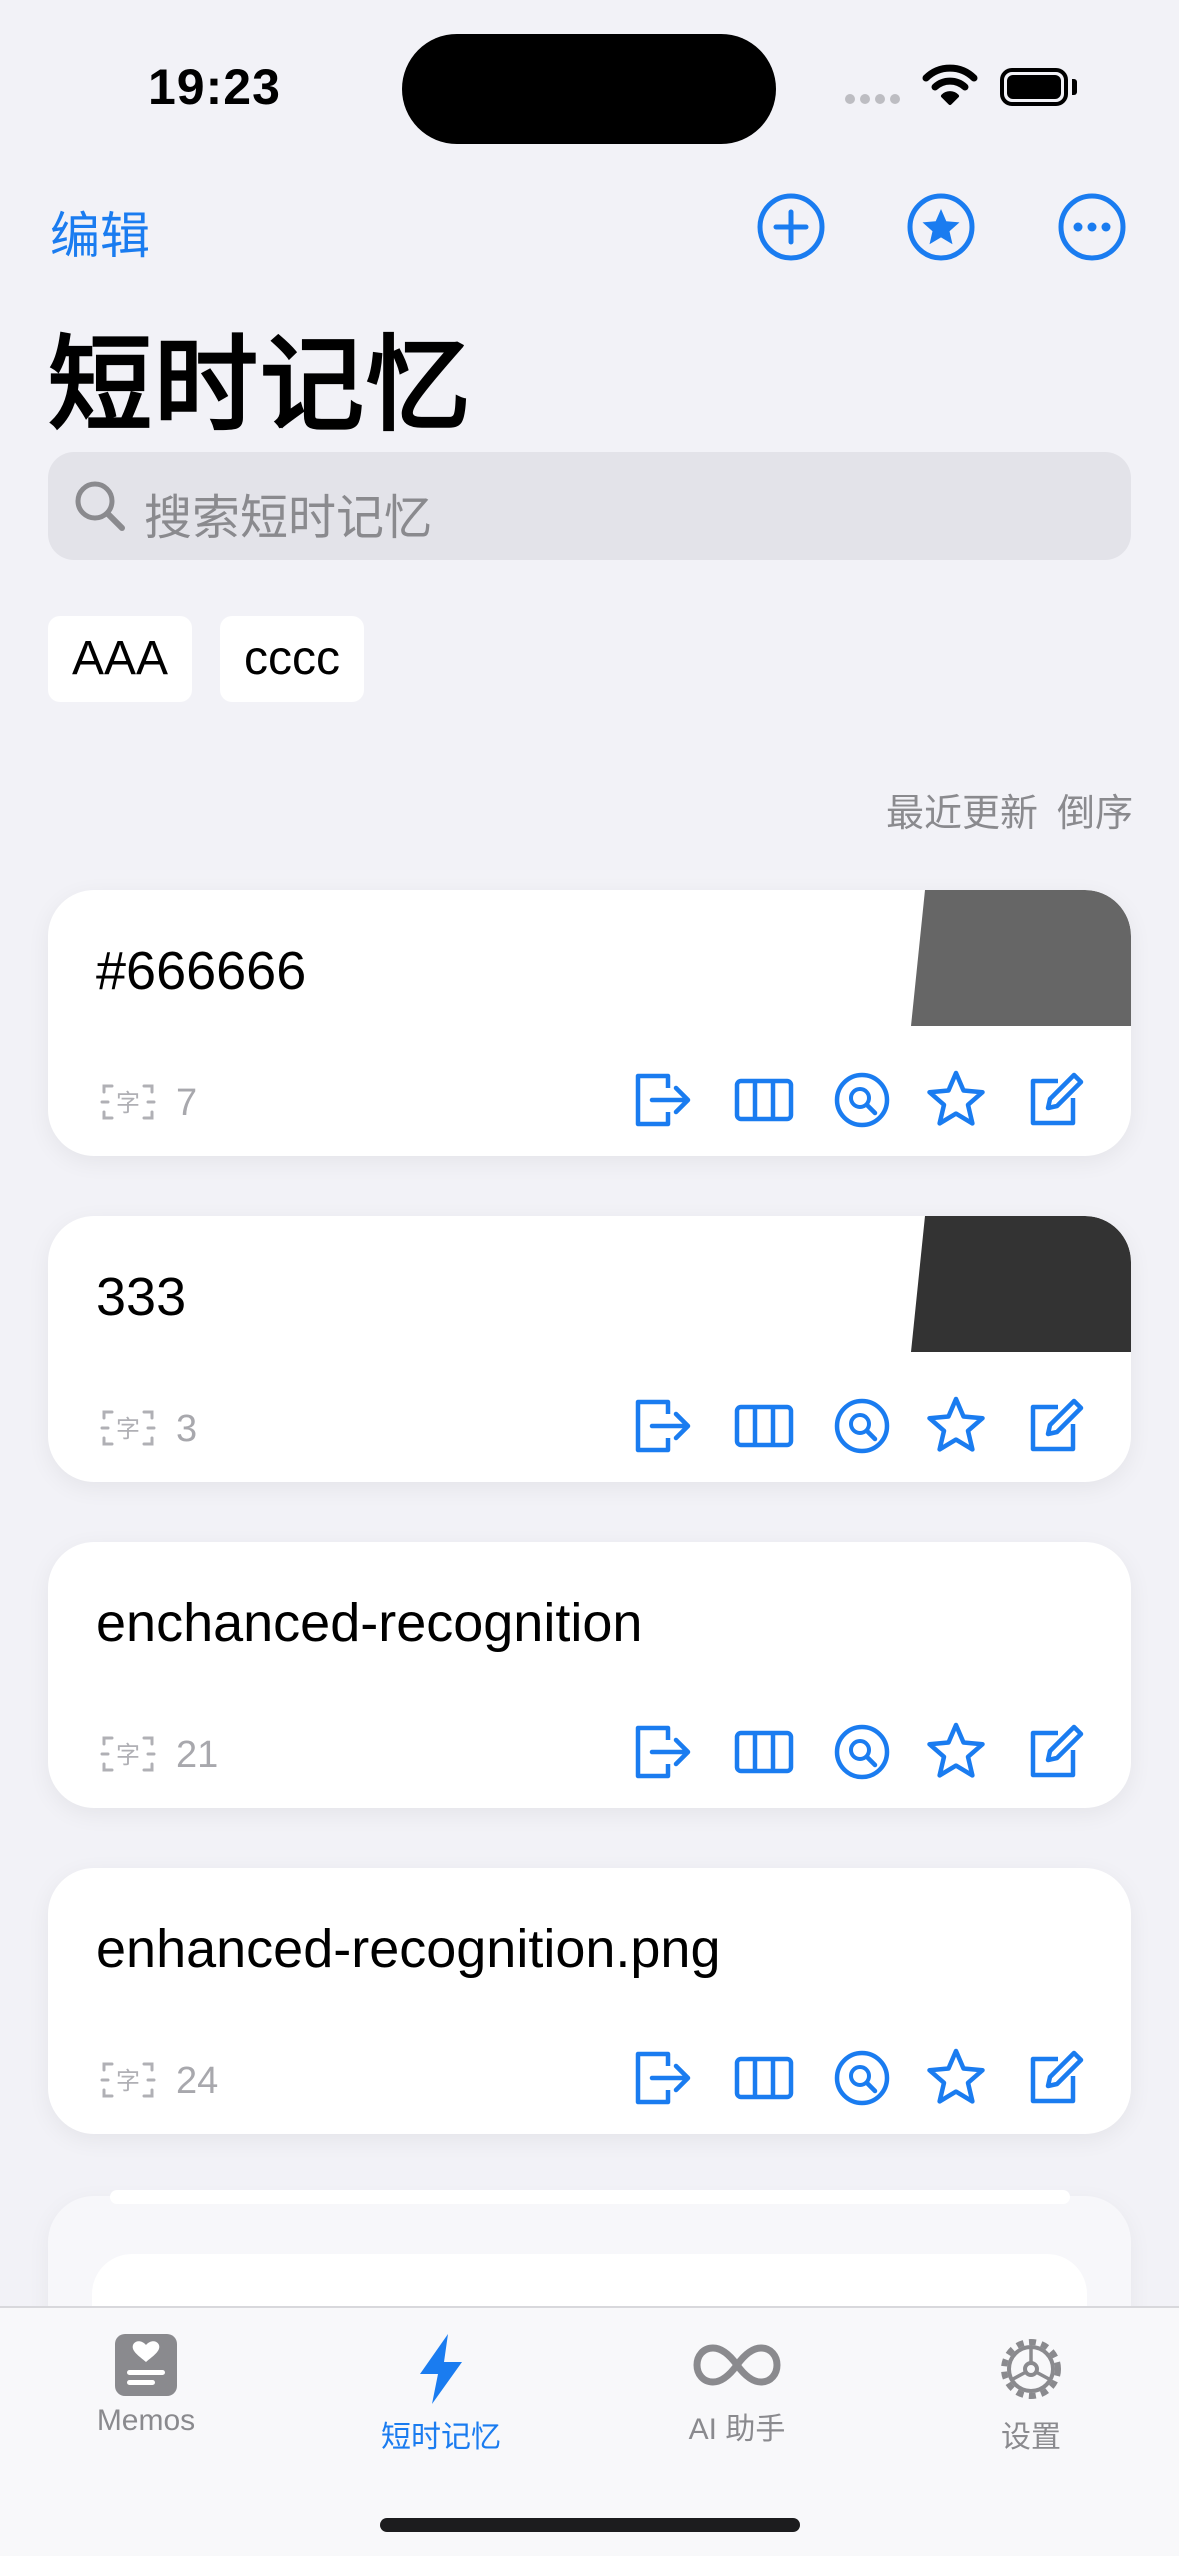 The height and width of the screenshot is (2556, 1179). I want to click on character-count: 7, so click(187, 1103).